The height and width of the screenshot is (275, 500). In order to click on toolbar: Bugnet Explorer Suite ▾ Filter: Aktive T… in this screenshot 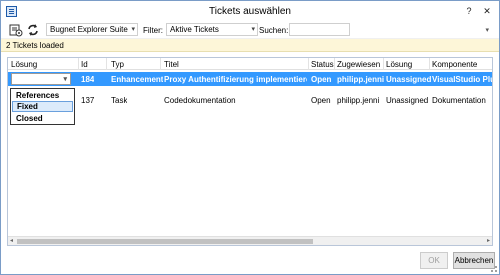, I will do `click(250, 30)`.